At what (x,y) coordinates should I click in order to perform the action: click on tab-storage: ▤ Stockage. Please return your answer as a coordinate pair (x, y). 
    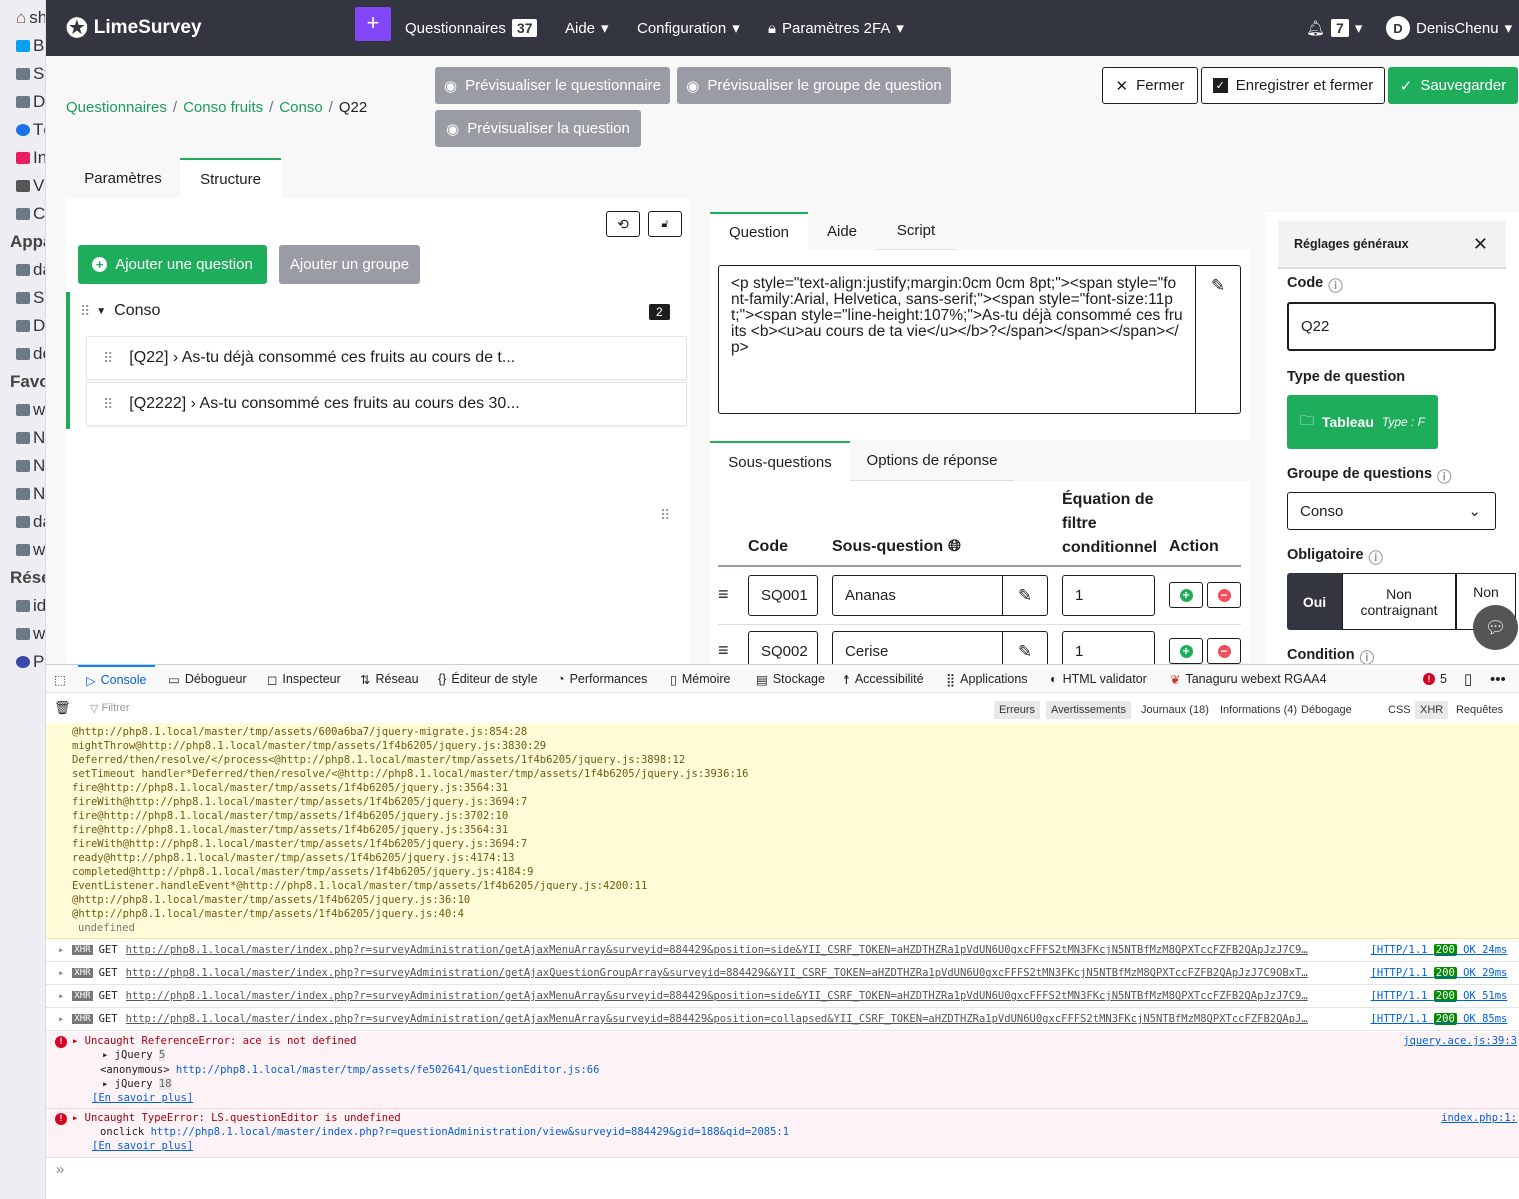
    Looking at the image, I should click on (790, 679).